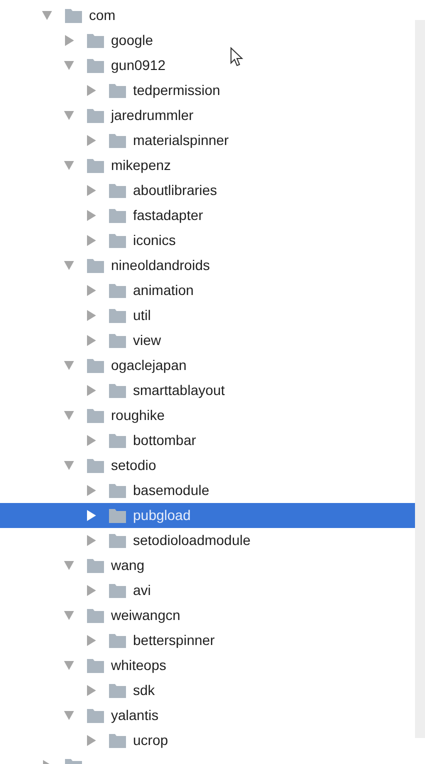  Describe the element at coordinates (207, 440) in the screenshot. I see `tree-item: bottombar` at that location.